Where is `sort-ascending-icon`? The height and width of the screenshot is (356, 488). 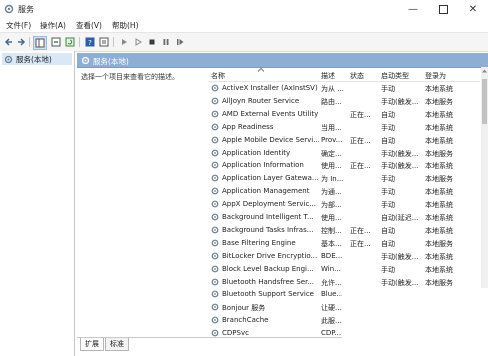 sort-ascending-icon is located at coordinates (261, 70).